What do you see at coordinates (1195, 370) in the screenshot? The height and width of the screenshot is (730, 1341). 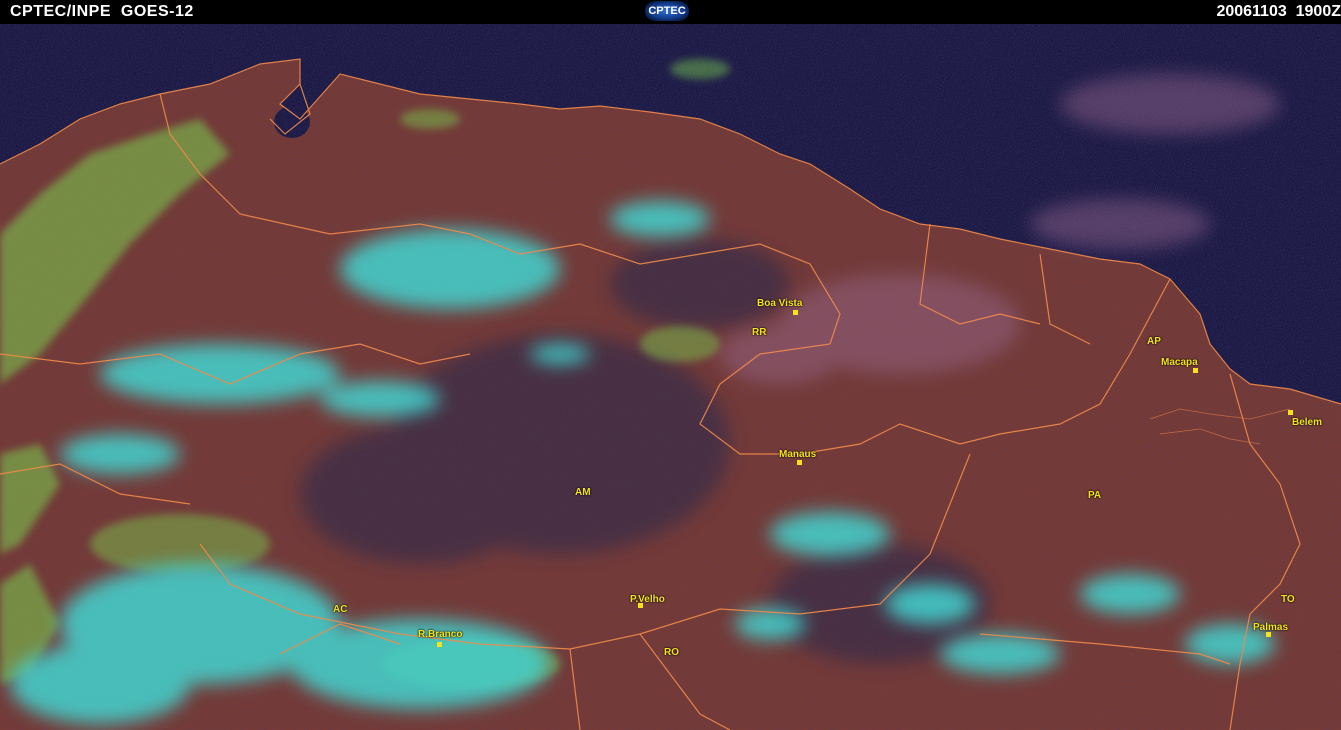 I see `city-marker-macapa` at bounding box center [1195, 370].